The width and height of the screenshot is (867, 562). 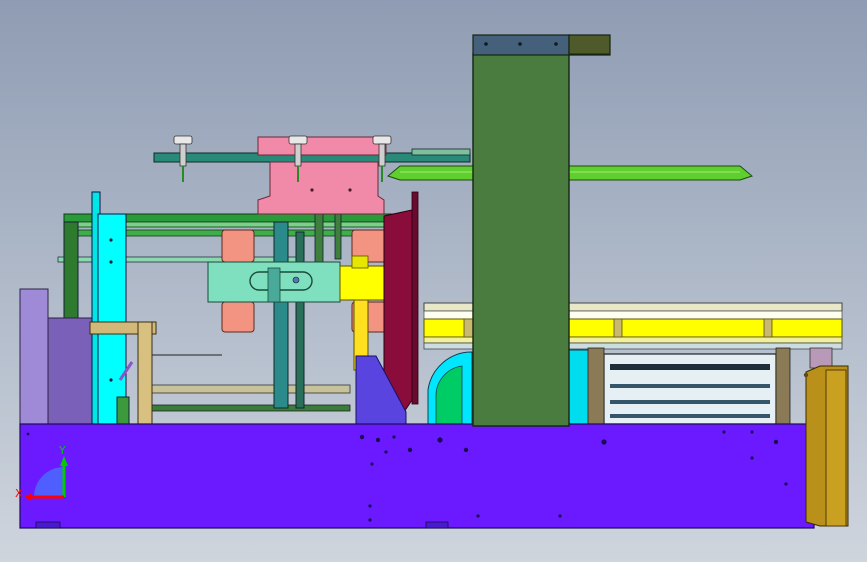 I want to click on cyan-column, so click(x=109, y=309).